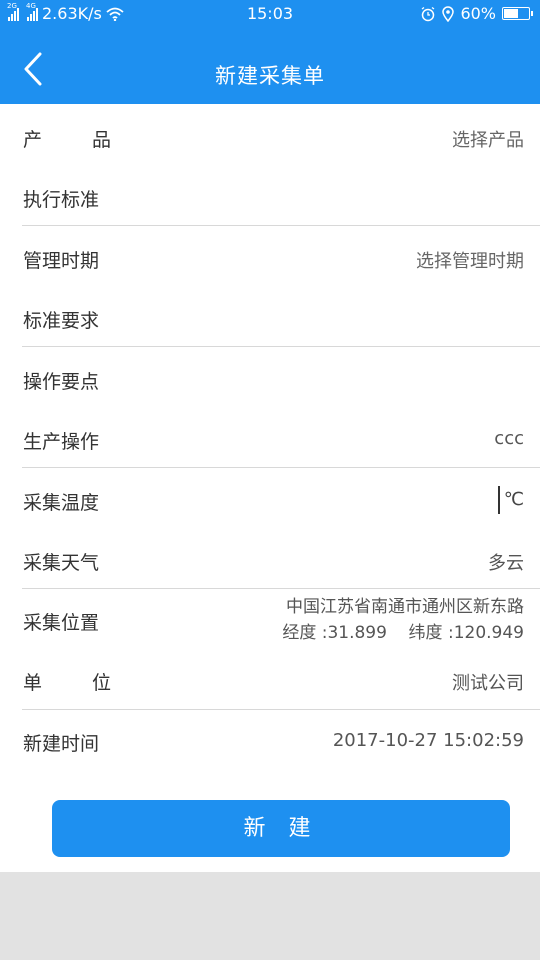 The image size is (540, 960). I want to click on page-title: 新建采集单, so click(270, 76).